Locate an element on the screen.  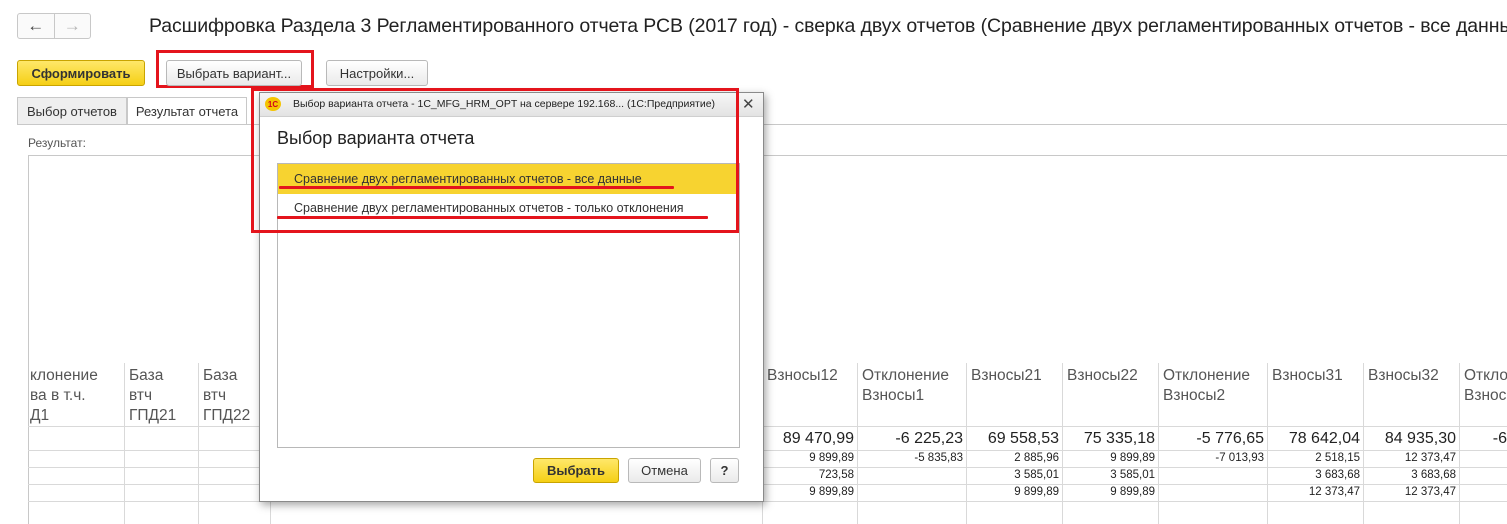
table-cell: 2 885,96 is located at coordinates (1036, 458).